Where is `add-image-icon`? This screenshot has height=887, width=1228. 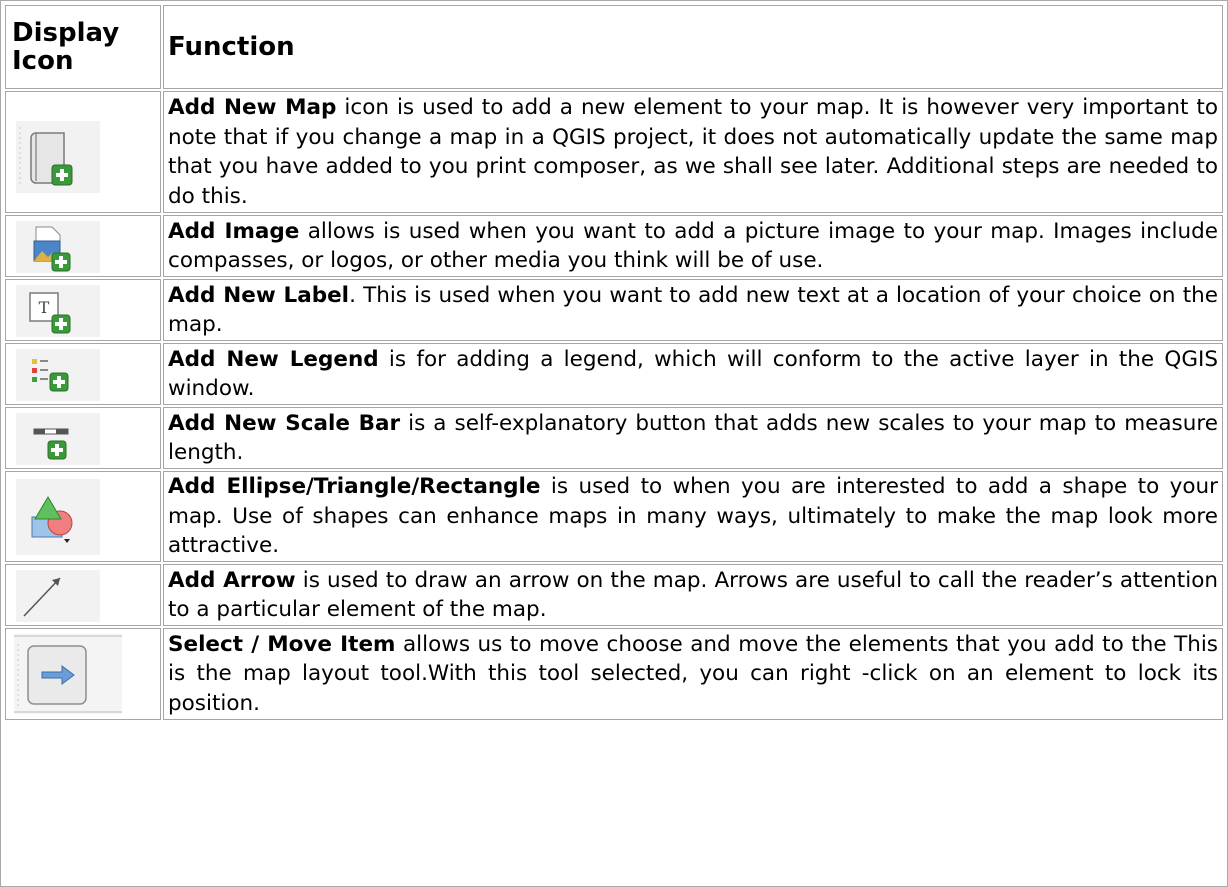 add-image-icon is located at coordinates (83, 246).